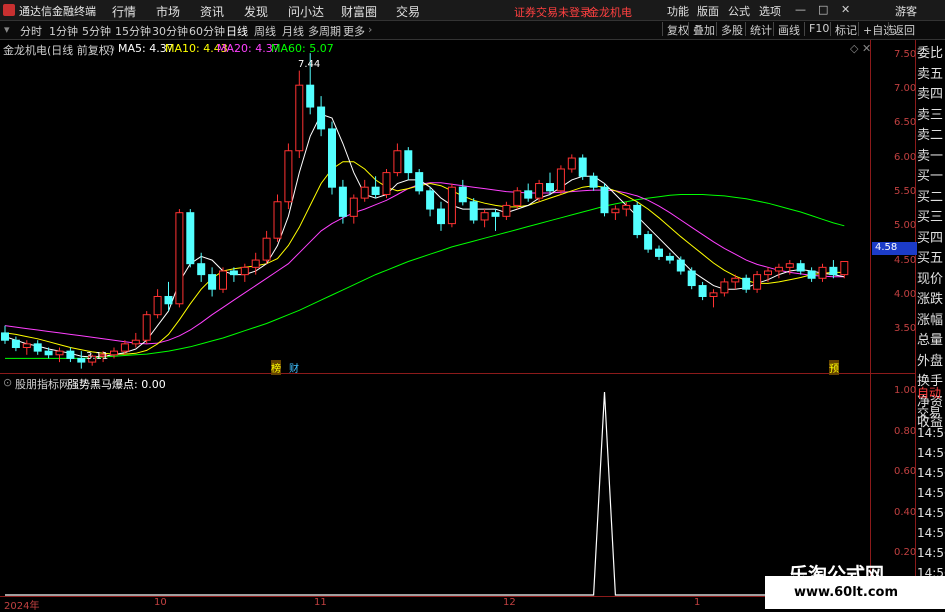  Describe the element at coordinates (293, 31) in the screenshot. I see `period-monthly: 月线` at that location.